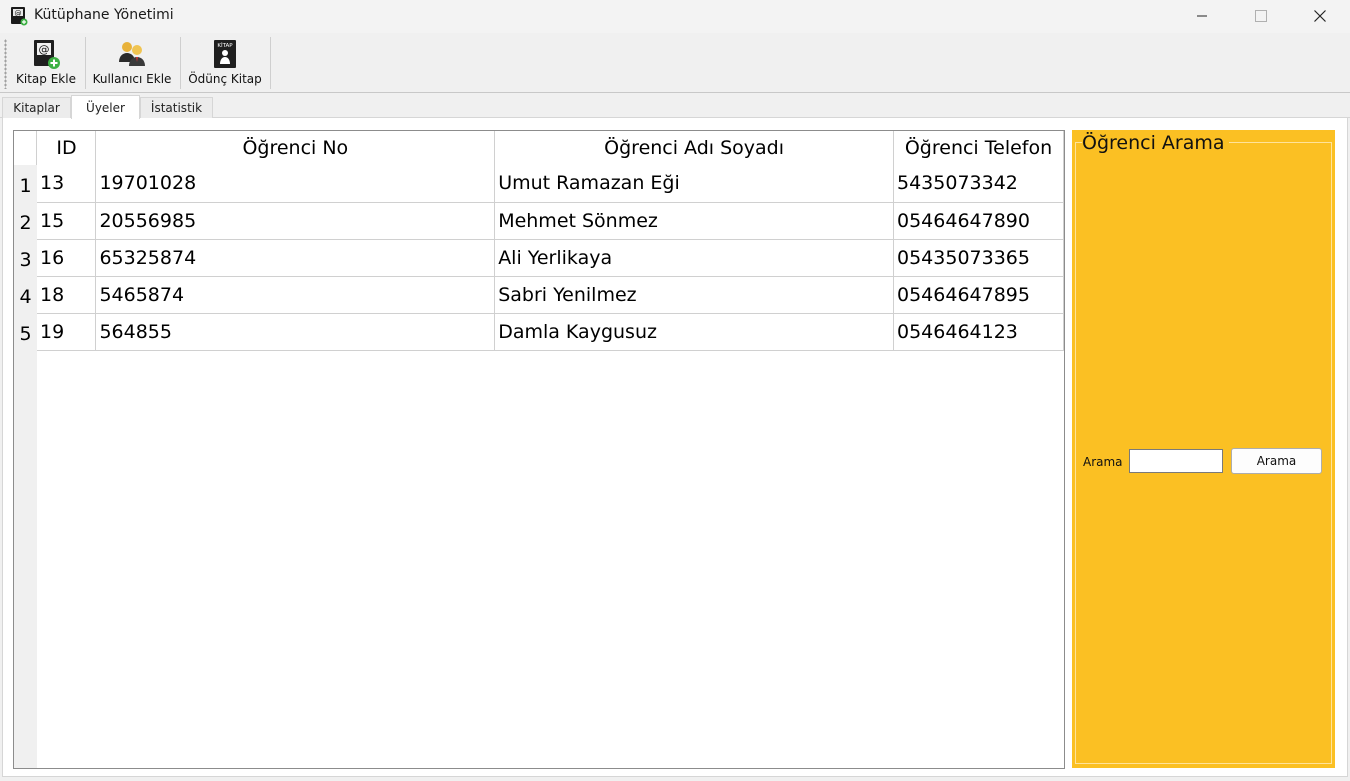 This screenshot has height=781, width=1350. I want to click on row-header: 1, so click(25, 183).